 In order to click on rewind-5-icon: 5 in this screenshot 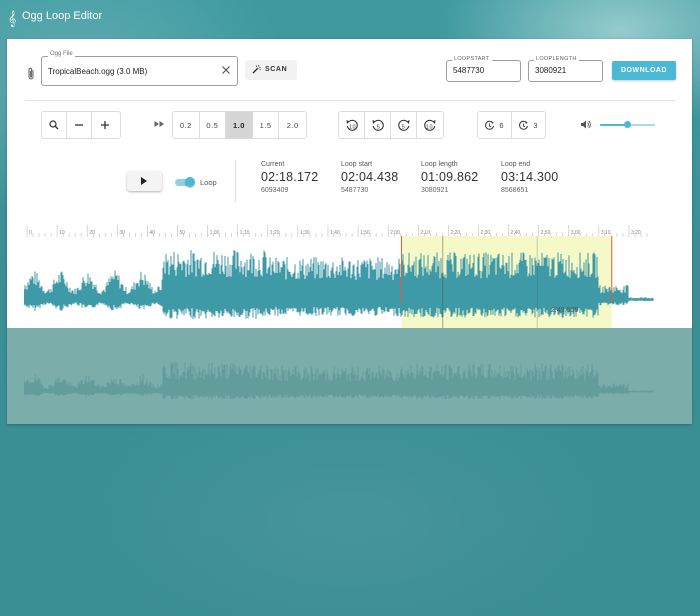, I will do `click(378, 125)`.